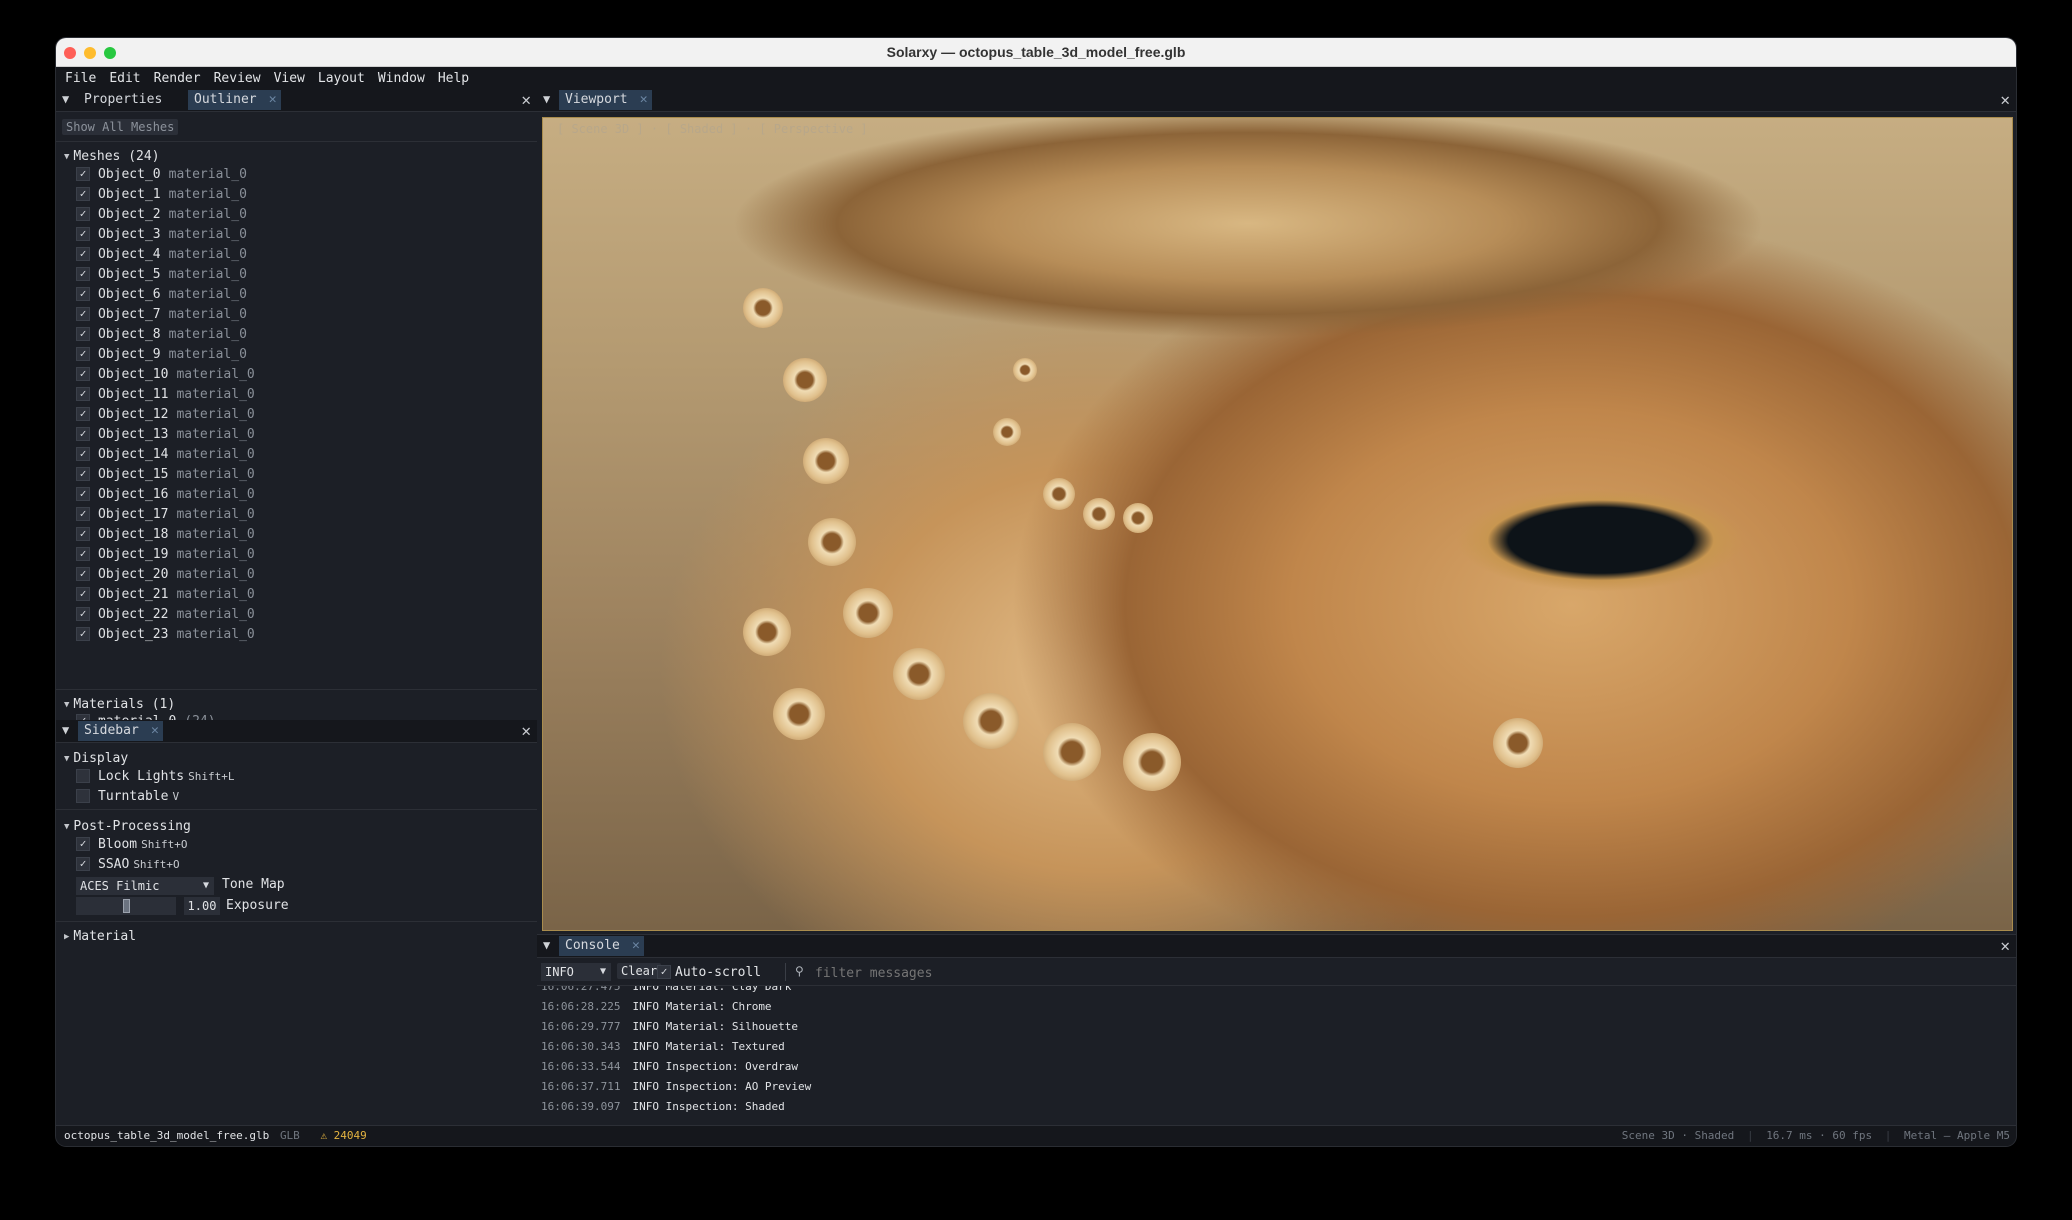 This screenshot has width=2072, height=1220. What do you see at coordinates (1115, 973) in the screenshot?
I see `filter-messages-input` at bounding box center [1115, 973].